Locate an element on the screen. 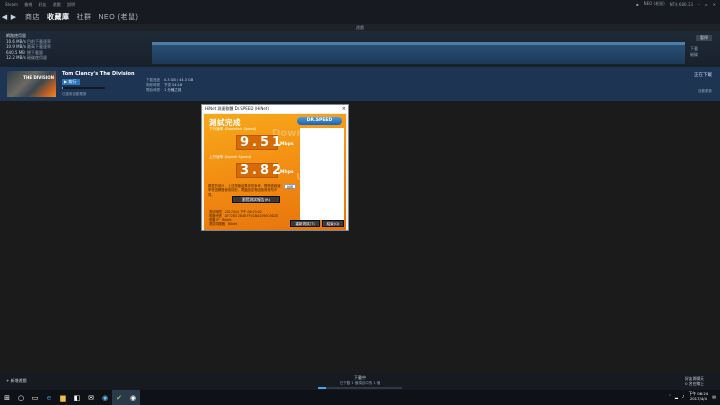  forward-arrow-icon: ▶ is located at coordinates (13, 17).